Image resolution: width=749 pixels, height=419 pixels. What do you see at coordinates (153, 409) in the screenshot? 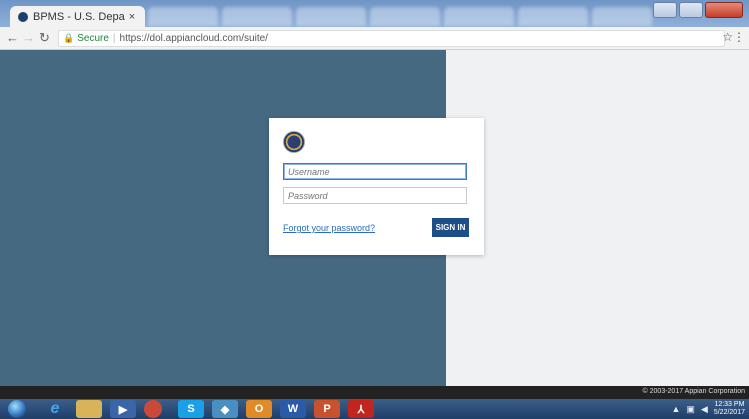
I see `chrome-icon` at bounding box center [153, 409].